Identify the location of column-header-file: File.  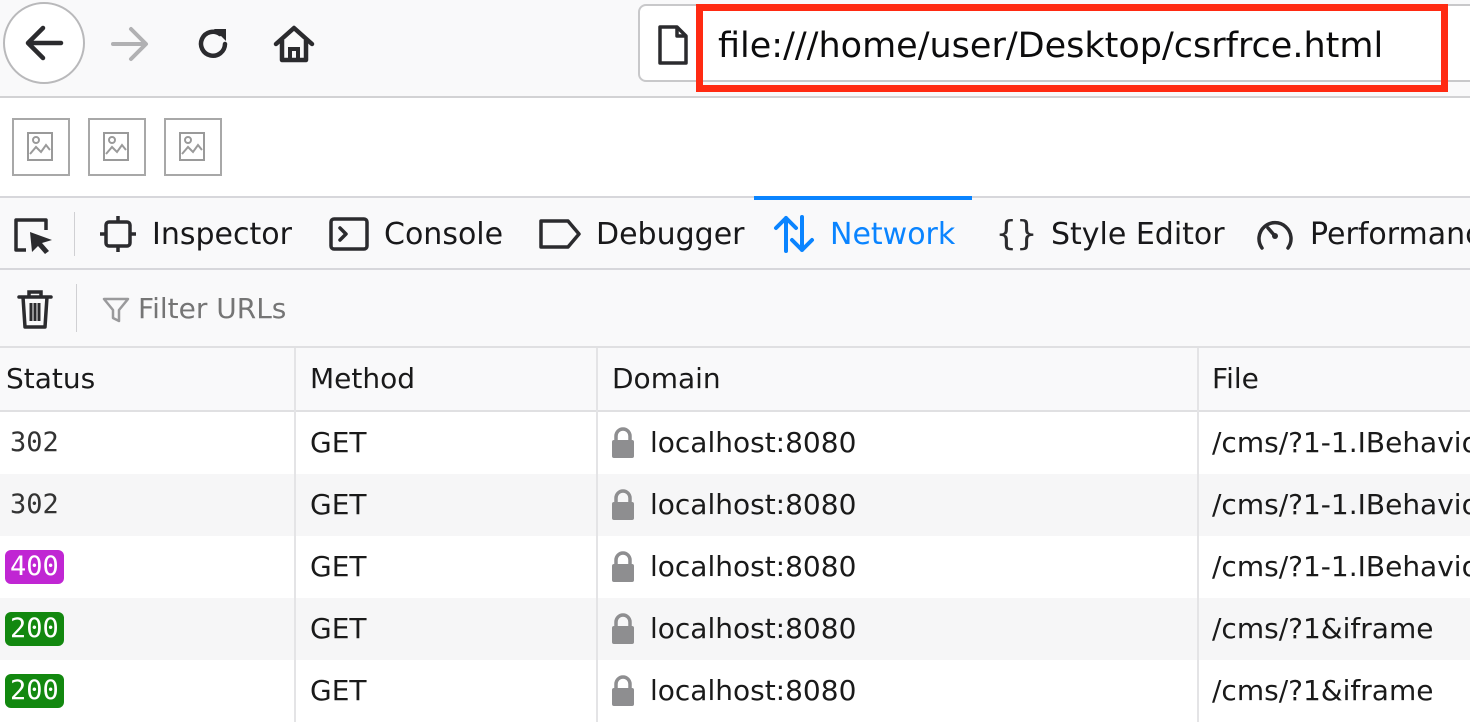
(1235, 379).